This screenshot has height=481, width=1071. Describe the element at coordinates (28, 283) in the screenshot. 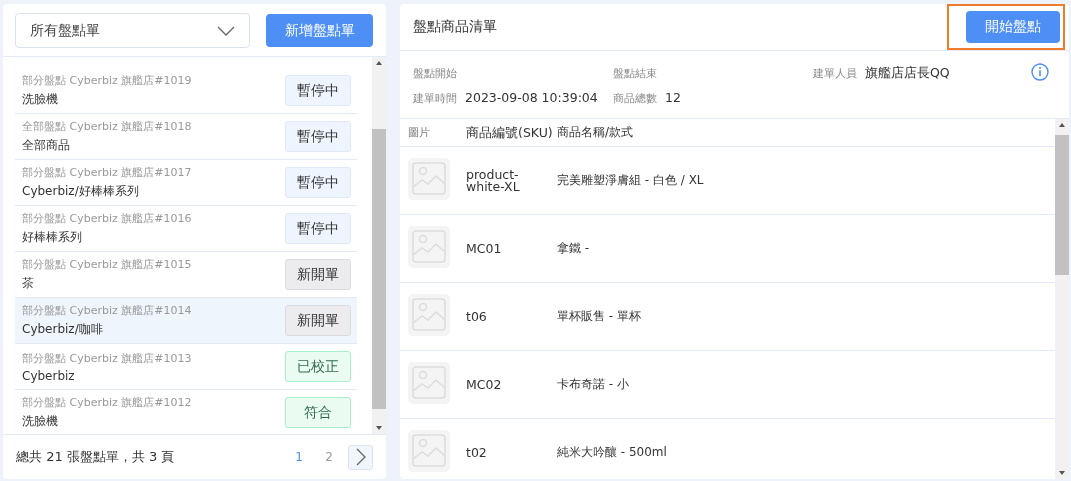

I see `order-name: 茶` at that location.